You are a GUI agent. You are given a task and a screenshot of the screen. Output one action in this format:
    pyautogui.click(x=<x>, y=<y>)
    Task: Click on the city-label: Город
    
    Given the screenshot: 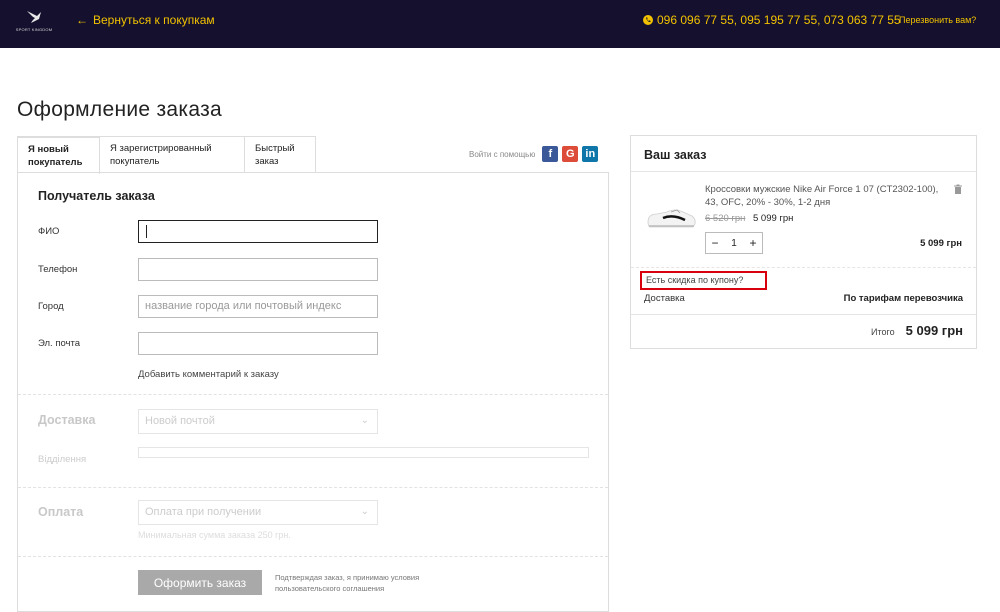 What is the action you would take?
    pyautogui.click(x=51, y=306)
    